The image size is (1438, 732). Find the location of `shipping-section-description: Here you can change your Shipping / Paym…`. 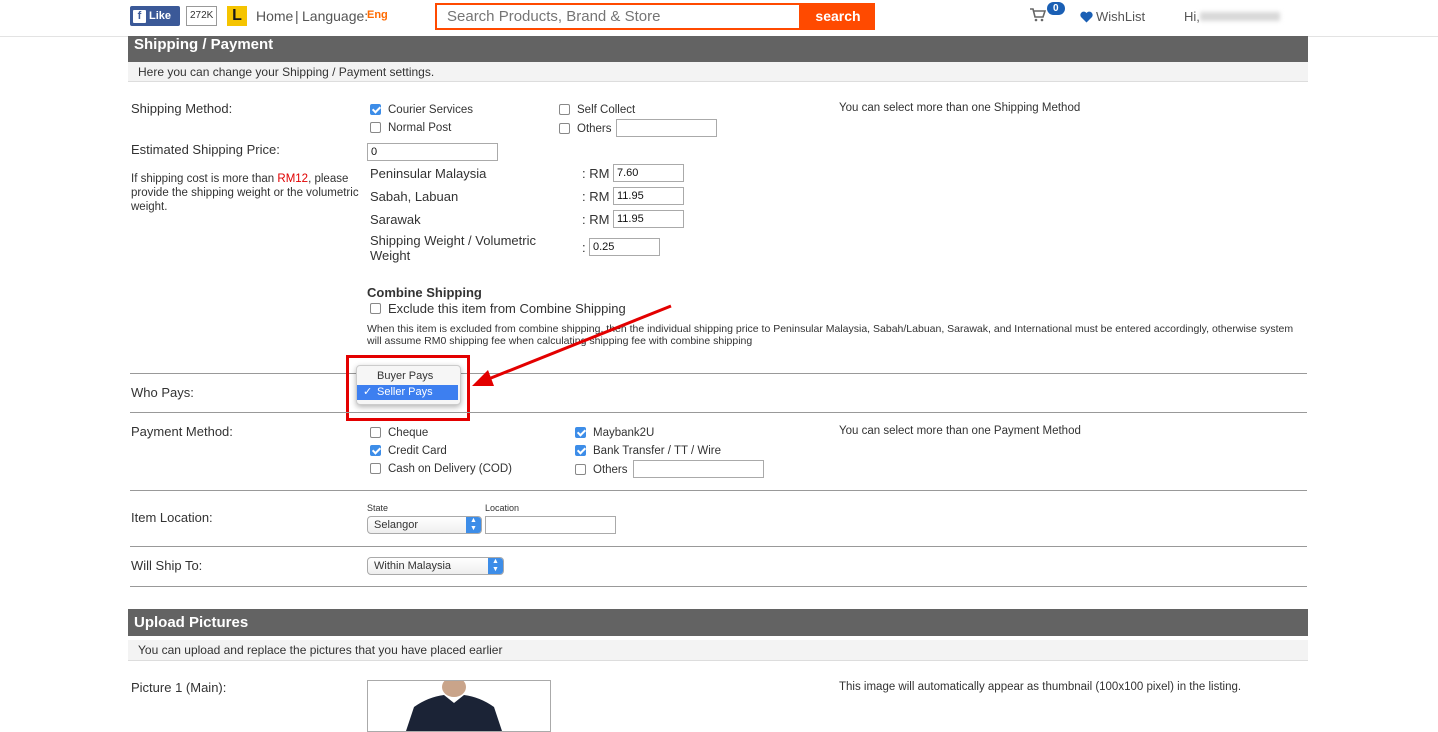

shipping-section-description: Here you can change your Shipping / Paym… is located at coordinates (718, 72).